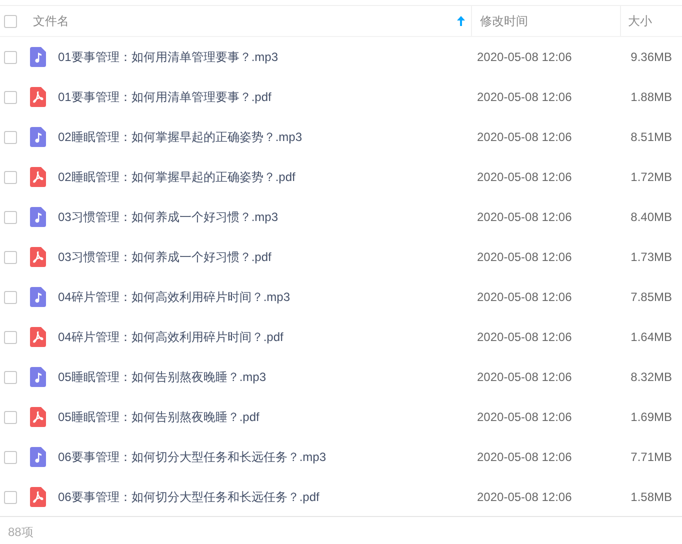 Image resolution: width=682 pixels, height=544 pixels. What do you see at coordinates (264, 377) in the screenshot?
I see `file-name: 05睡眠管理：如何告别熬夜晚睡？.mp3` at bounding box center [264, 377].